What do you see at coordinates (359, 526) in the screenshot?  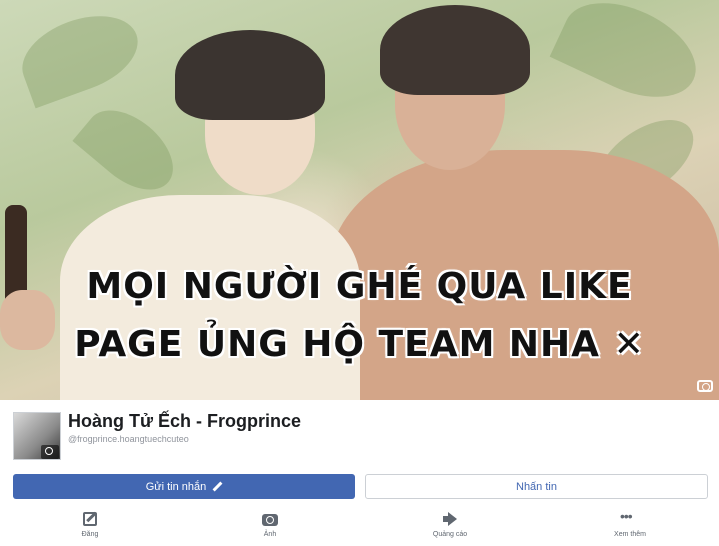 I see `page-action-bar: Đăng Ảnh Quảng cáo Xem thêm` at bounding box center [359, 526].